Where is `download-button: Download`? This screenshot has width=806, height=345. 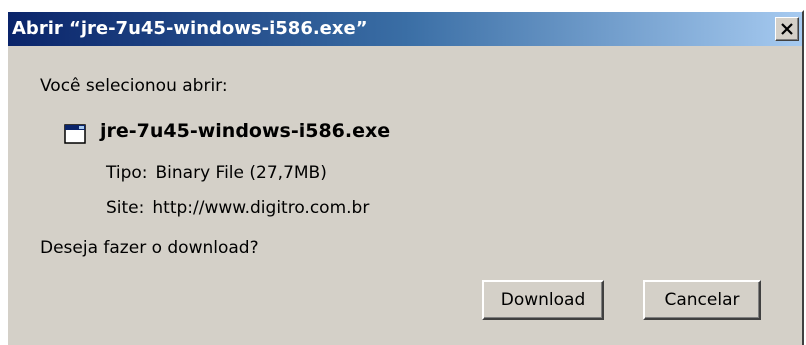
download-button: Download is located at coordinates (543, 300).